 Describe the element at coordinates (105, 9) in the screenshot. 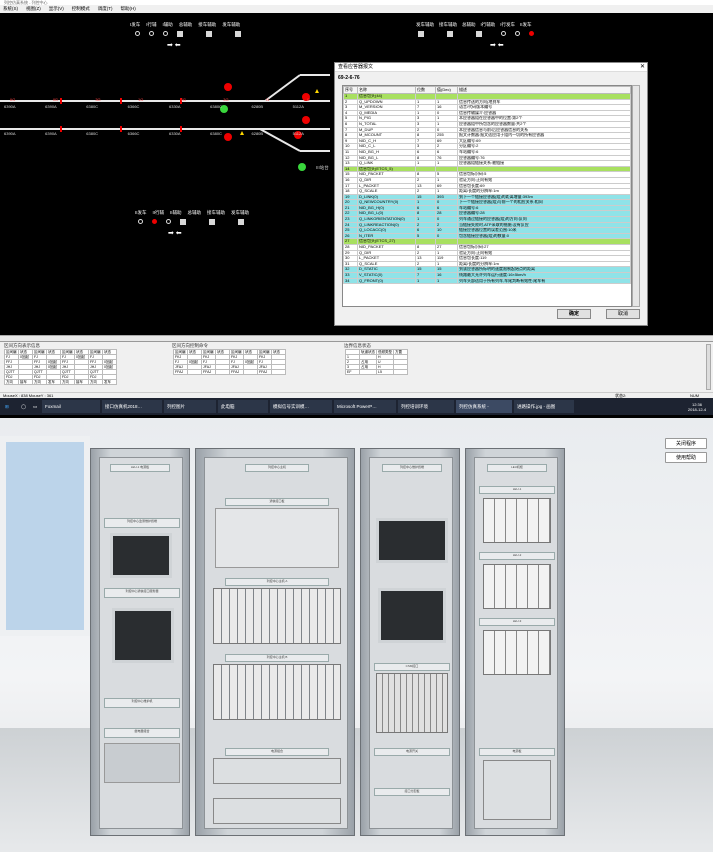

I see `menu-dispatch: 调度(T)` at that location.